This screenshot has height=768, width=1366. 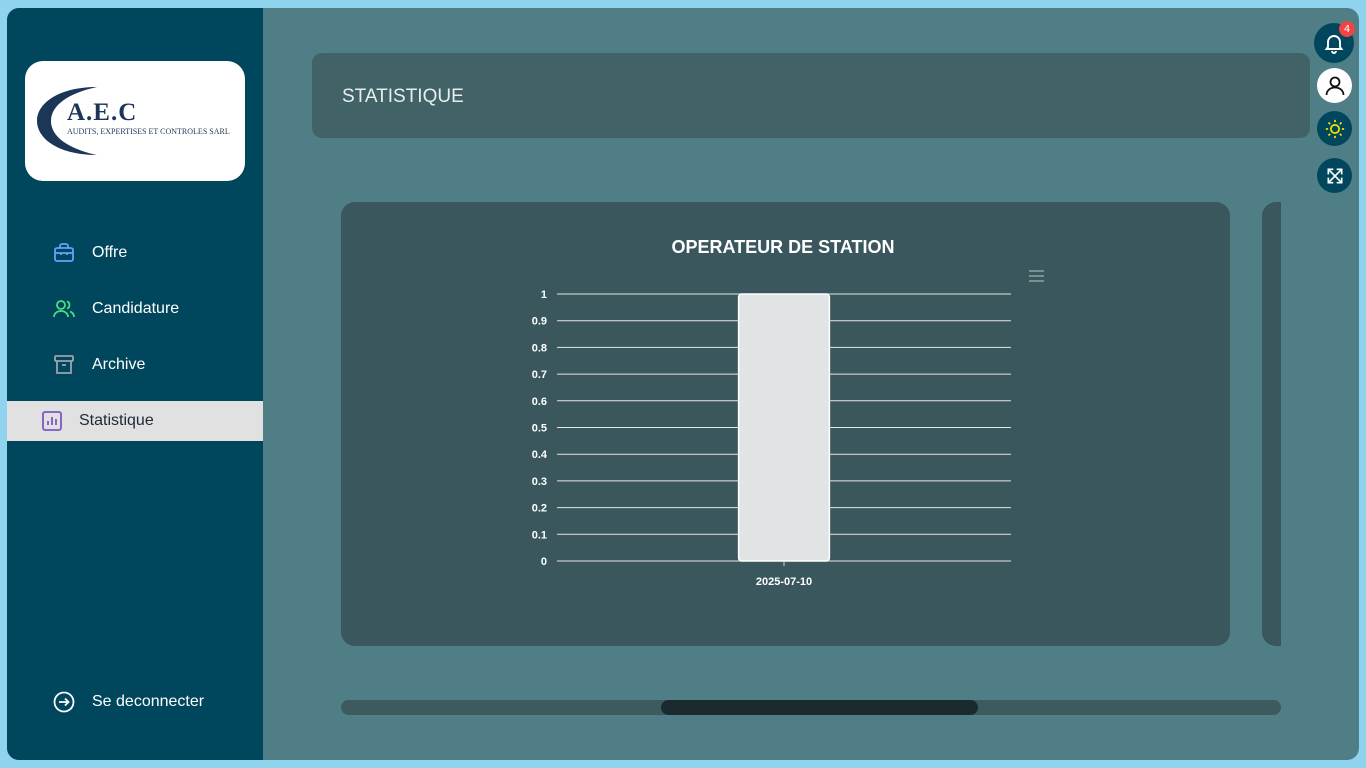 I want to click on sidebar-item-label: Statistique, so click(x=116, y=420).